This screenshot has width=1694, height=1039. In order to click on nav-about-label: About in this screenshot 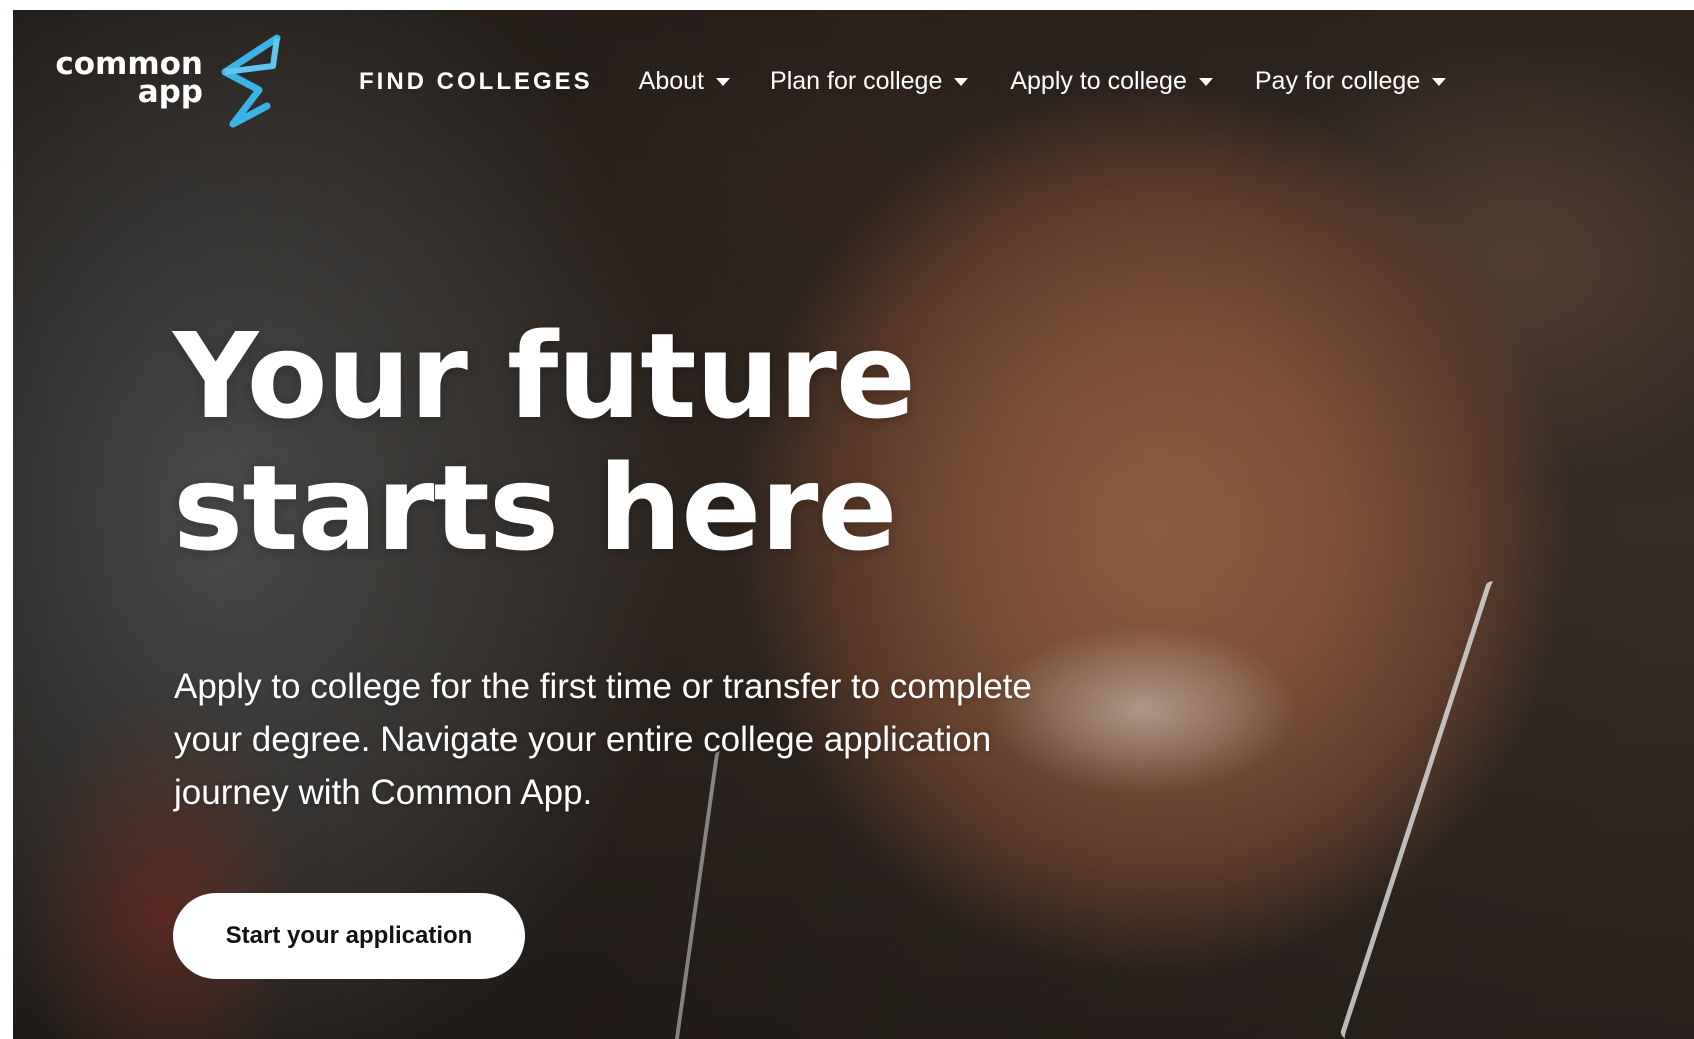, I will do `click(671, 81)`.